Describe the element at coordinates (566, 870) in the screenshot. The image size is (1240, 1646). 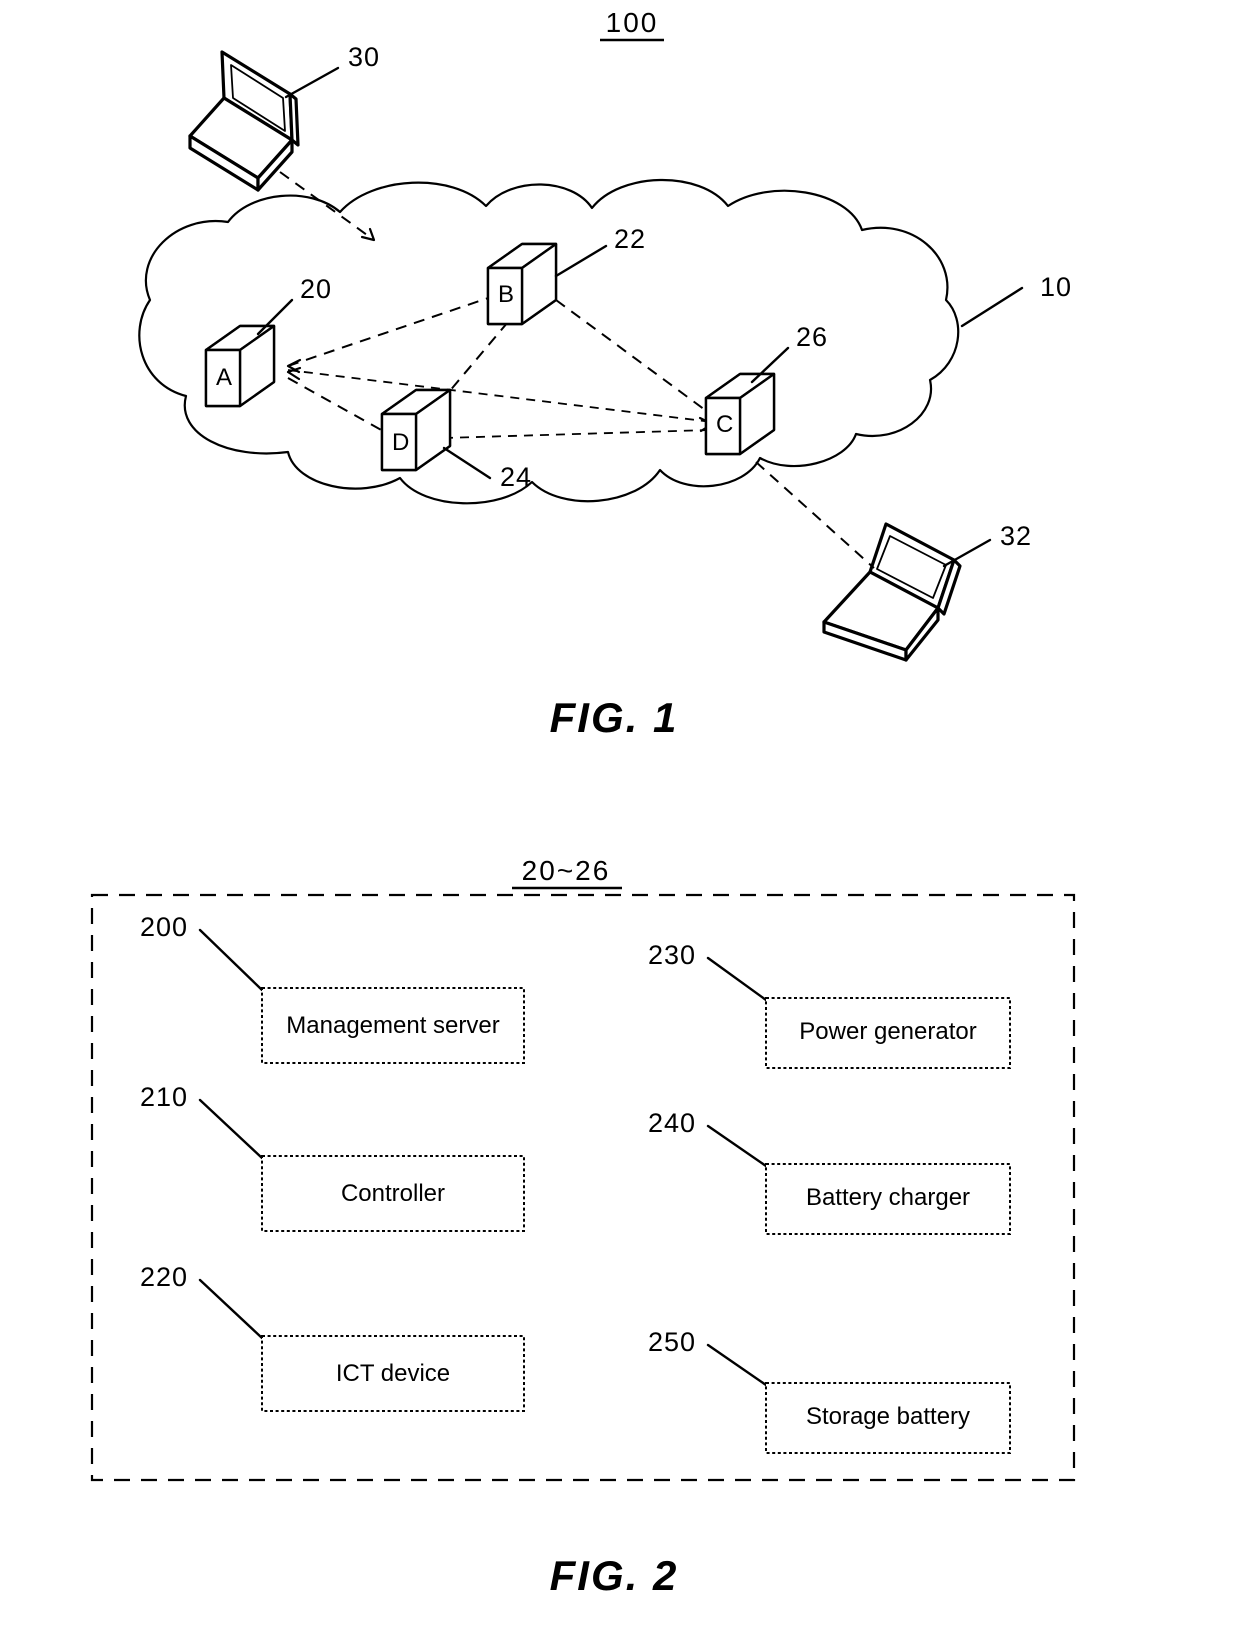
I see `fig2-header-ref: 20~26` at that location.